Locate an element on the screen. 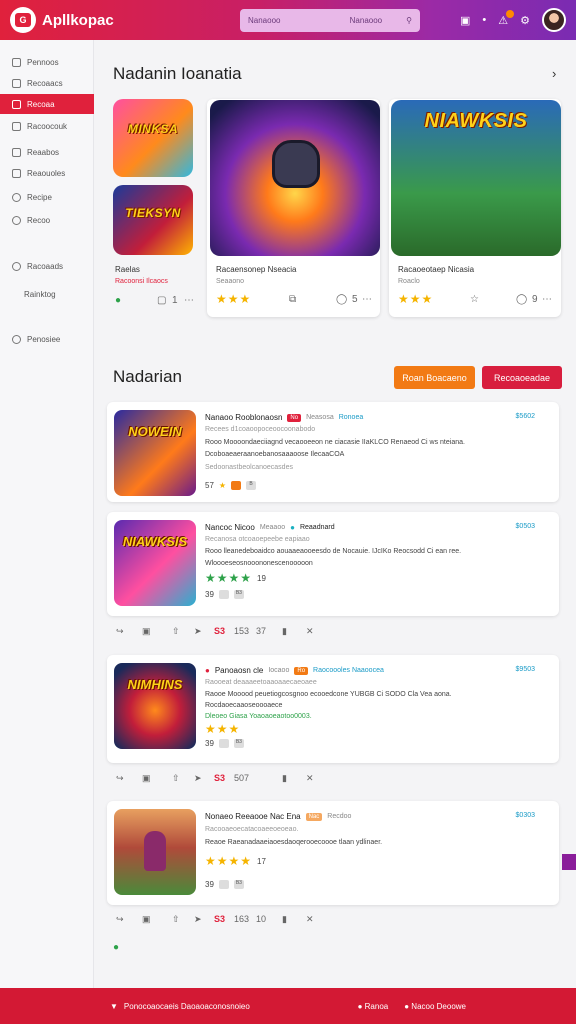 This screenshot has height=1024, width=576. search-scope: Nanaooo is located at coordinates (366, 20).